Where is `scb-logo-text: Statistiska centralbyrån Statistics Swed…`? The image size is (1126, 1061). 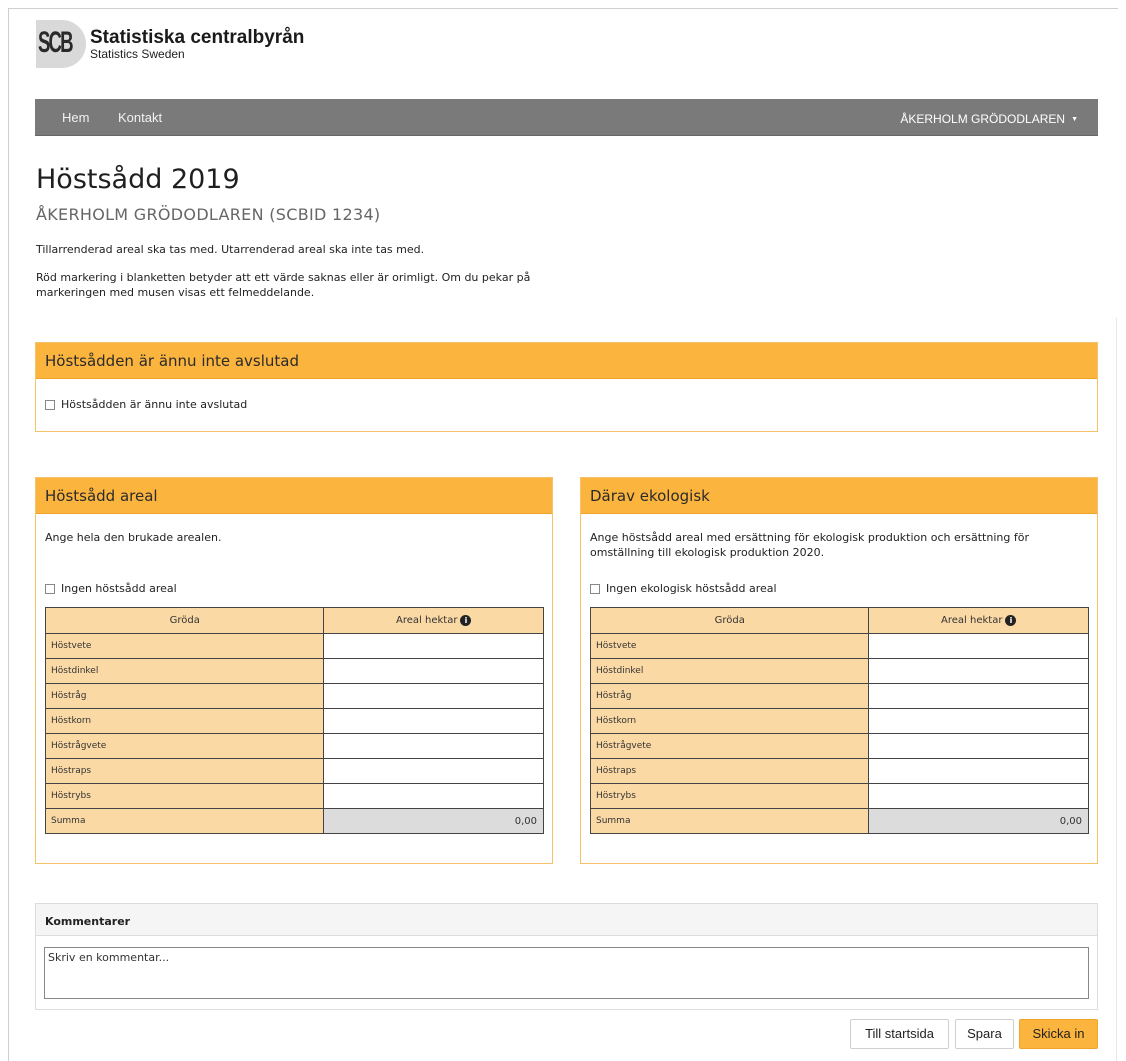 scb-logo-text: Statistiska centralbyrån Statistics Swed… is located at coordinates (197, 43).